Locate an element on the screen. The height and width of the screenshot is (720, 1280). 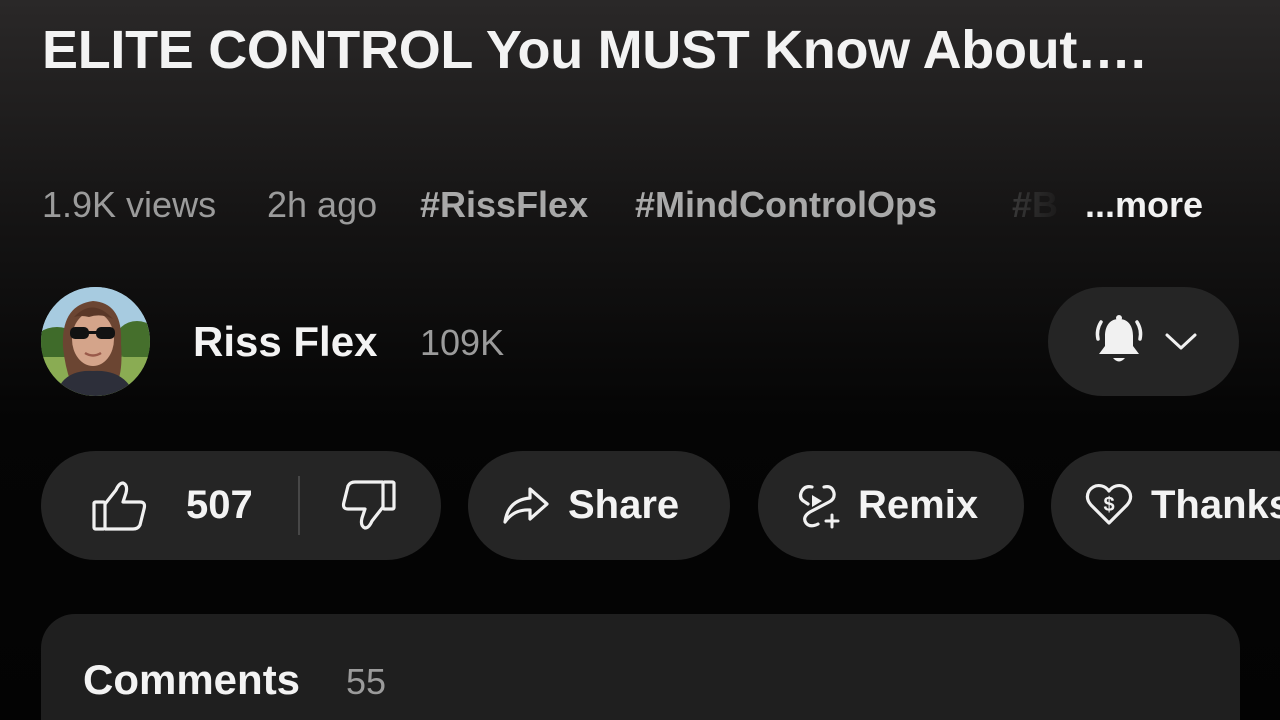
thanks-icon: $ is located at coordinates (1109, 504).